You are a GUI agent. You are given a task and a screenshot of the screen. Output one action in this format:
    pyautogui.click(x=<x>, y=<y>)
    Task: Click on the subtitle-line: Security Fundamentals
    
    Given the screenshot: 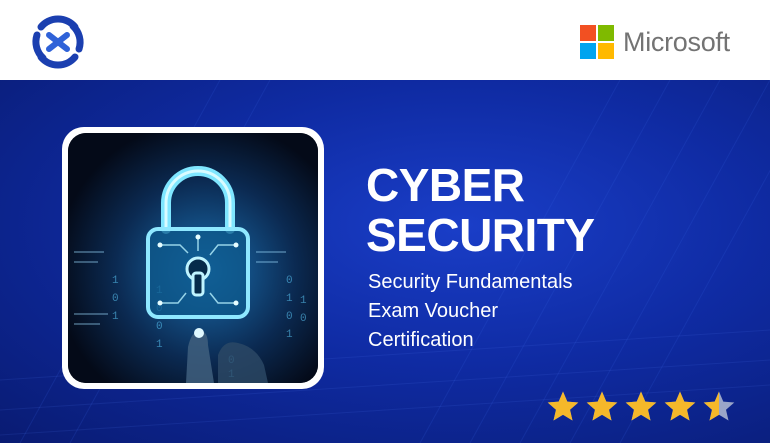 What is the action you would take?
    pyautogui.click(x=470, y=282)
    